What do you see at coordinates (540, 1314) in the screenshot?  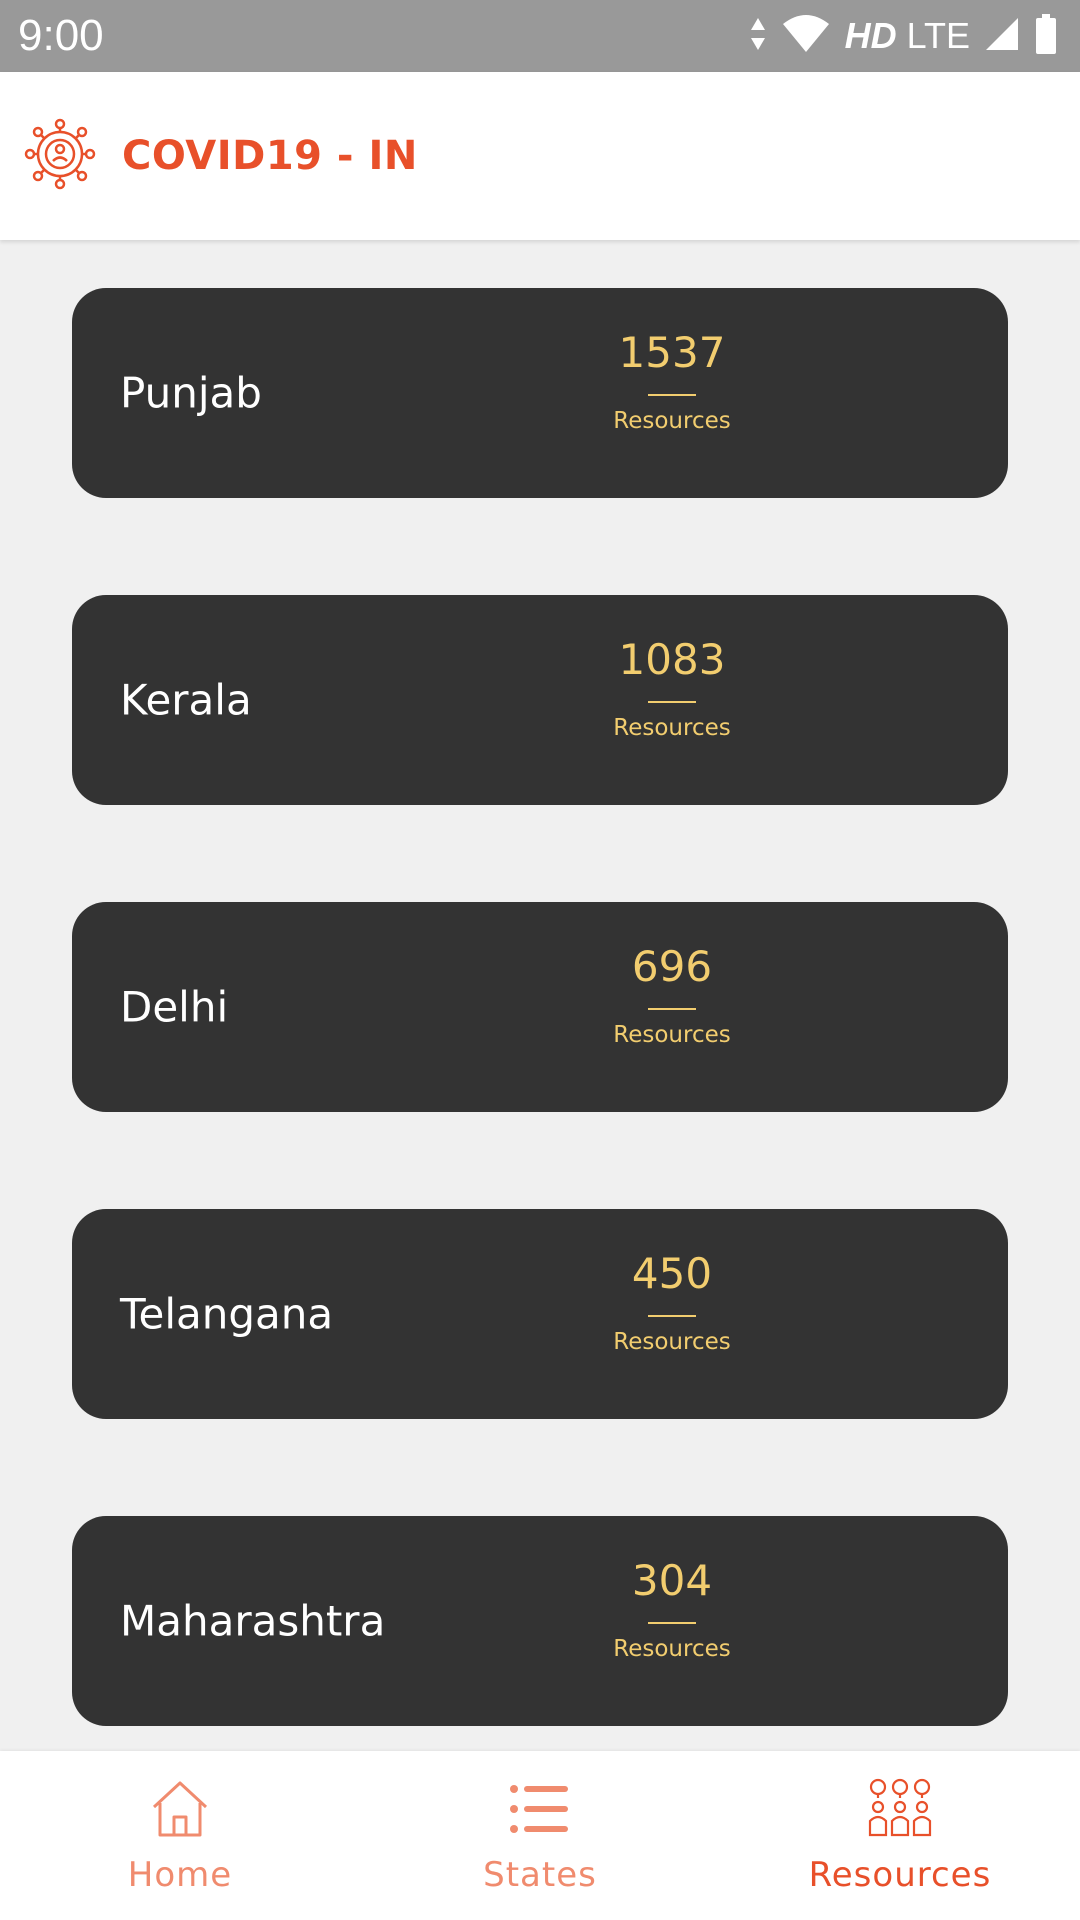 I see `state-card-telangana: Telangana 450 Resources` at bounding box center [540, 1314].